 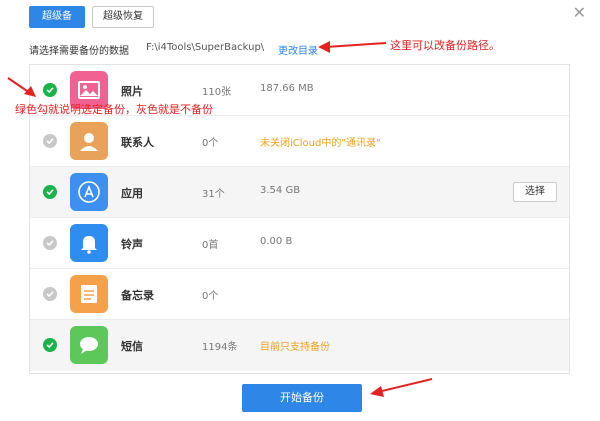 I want to click on arrow-to-path, so click(x=352, y=47).